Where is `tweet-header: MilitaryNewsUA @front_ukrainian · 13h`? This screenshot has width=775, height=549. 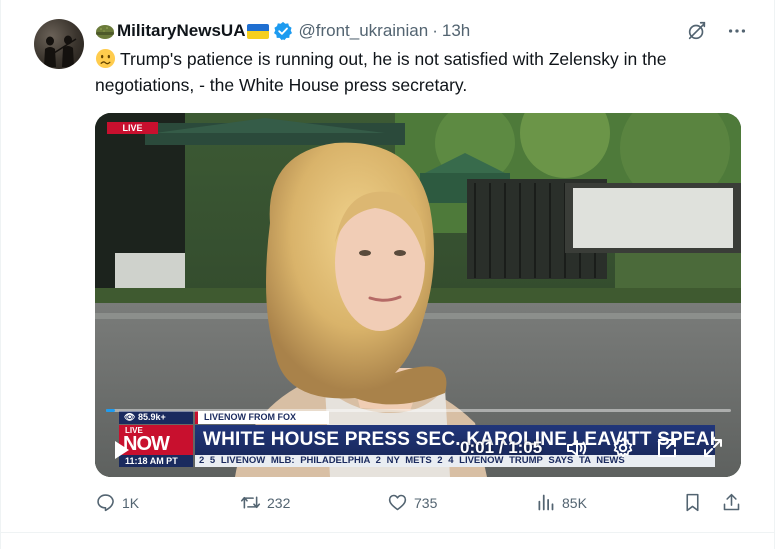
tweet-header: MilitaryNewsUA @front_ukrainian · 13h is located at coordinates (282, 31).